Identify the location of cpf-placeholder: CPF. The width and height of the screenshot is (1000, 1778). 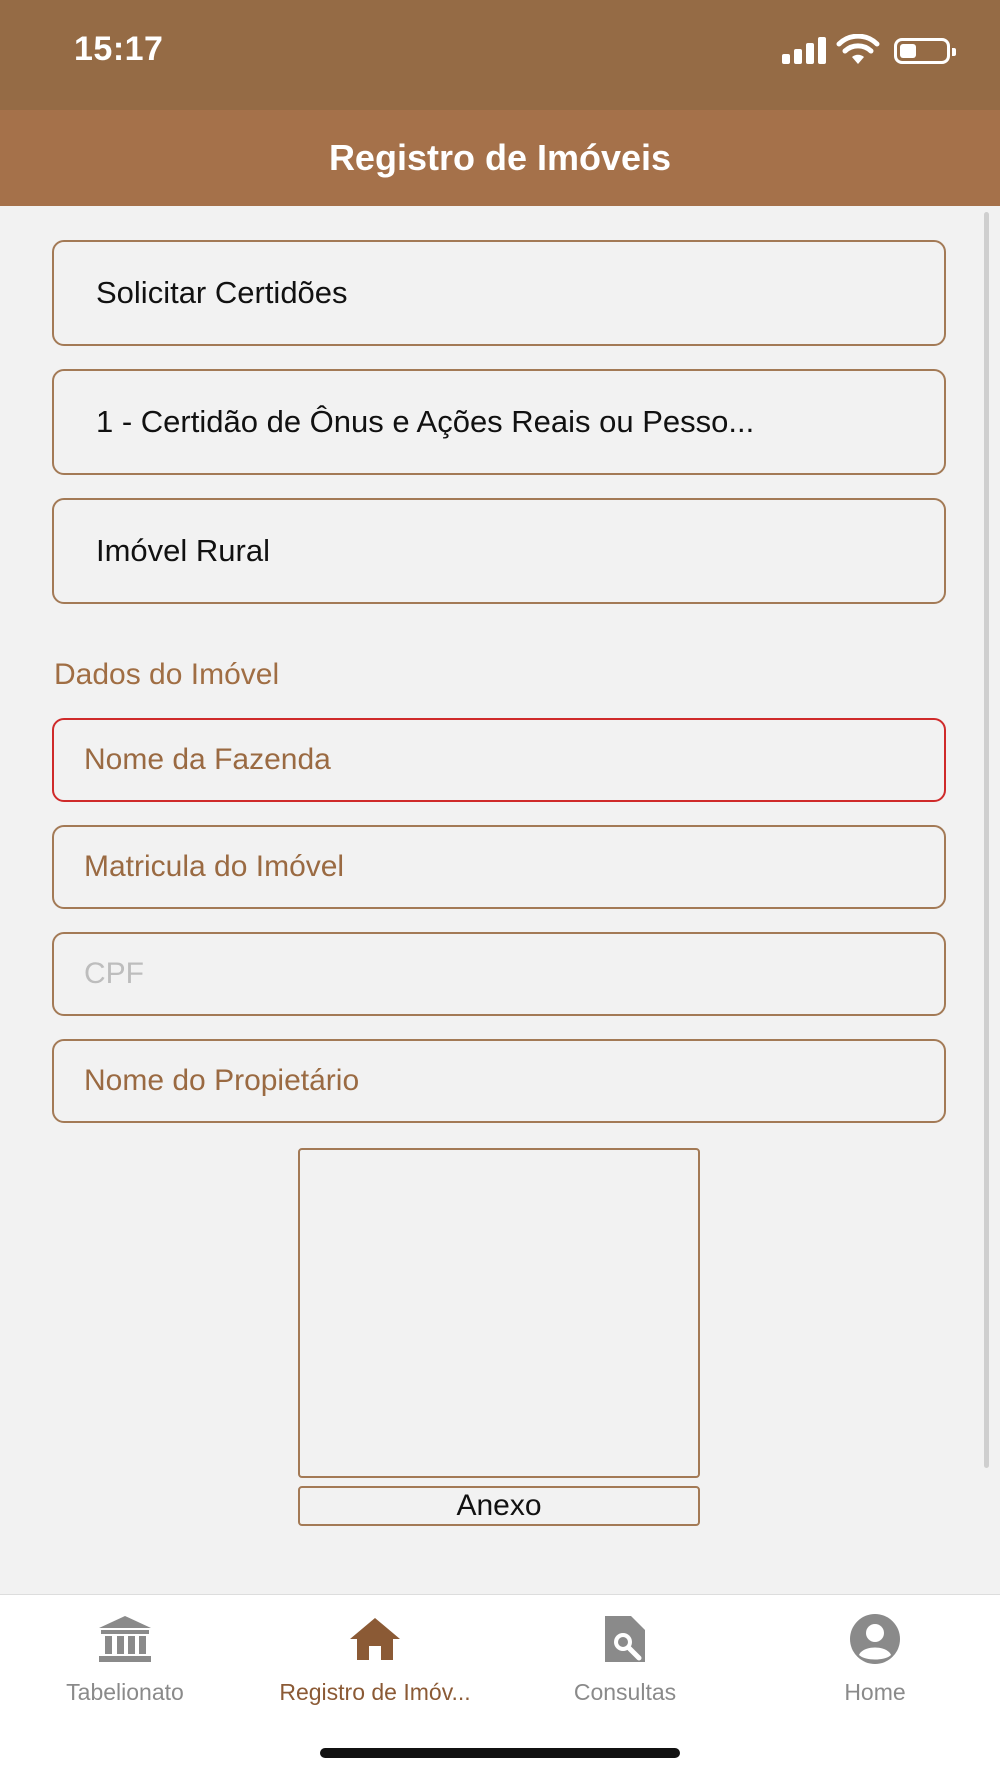
(114, 973).